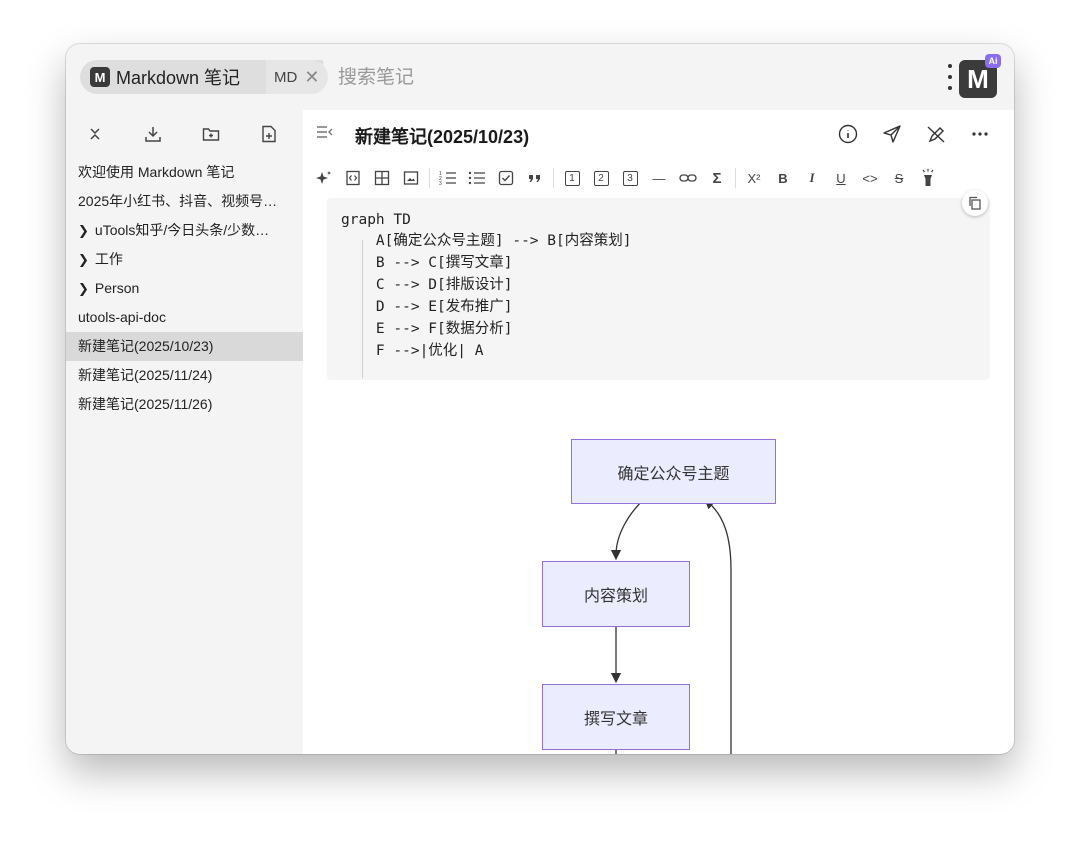  What do you see at coordinates (754, 178) in the screenshot?
I see `superscript-button: X²` at bounding box center [754, 178].